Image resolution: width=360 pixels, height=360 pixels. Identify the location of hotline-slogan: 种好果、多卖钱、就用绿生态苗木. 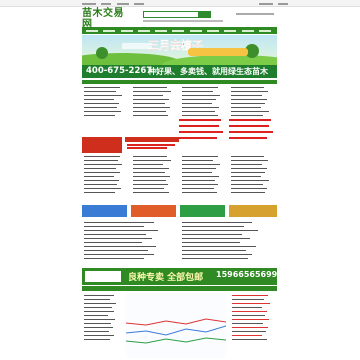
(208, 71).